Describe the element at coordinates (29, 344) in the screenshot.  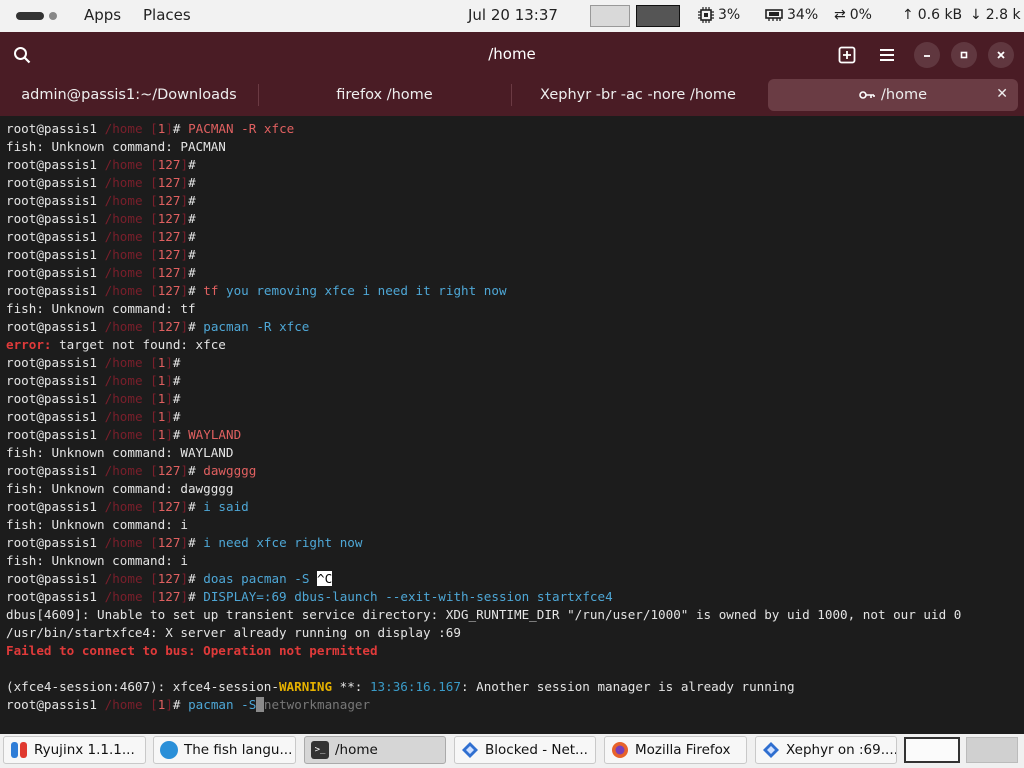
I see `error-label: error:` at that location.